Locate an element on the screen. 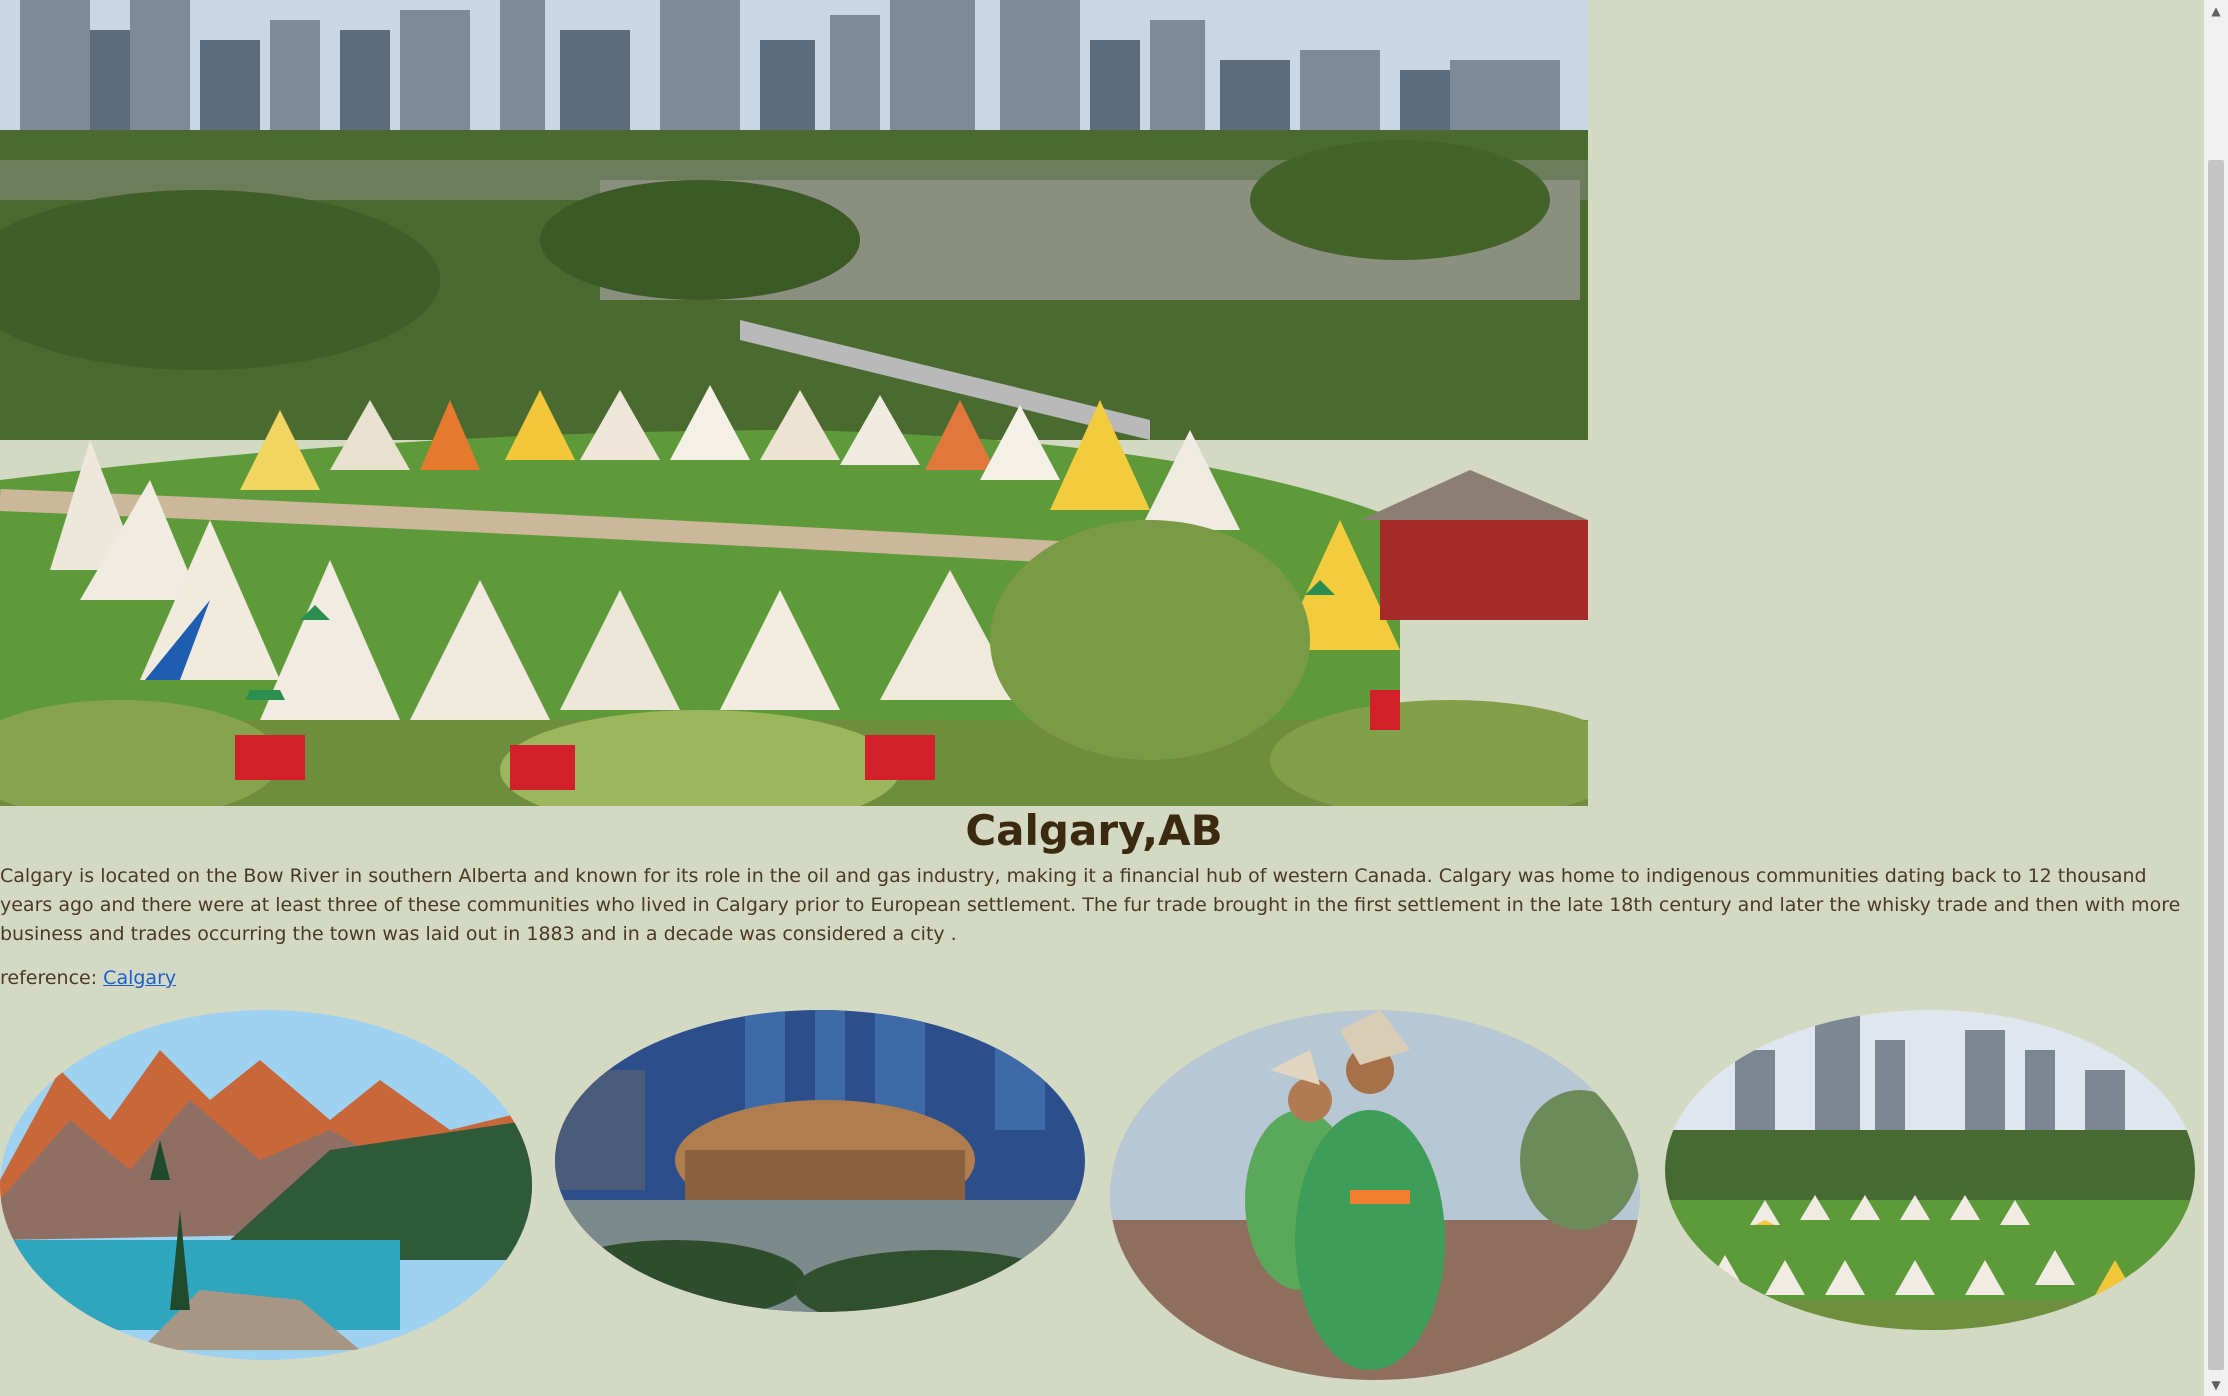 The width and height of the screenshot is (2228, 1396). gallery-image-mountains is located at coordinates (266, 1185).